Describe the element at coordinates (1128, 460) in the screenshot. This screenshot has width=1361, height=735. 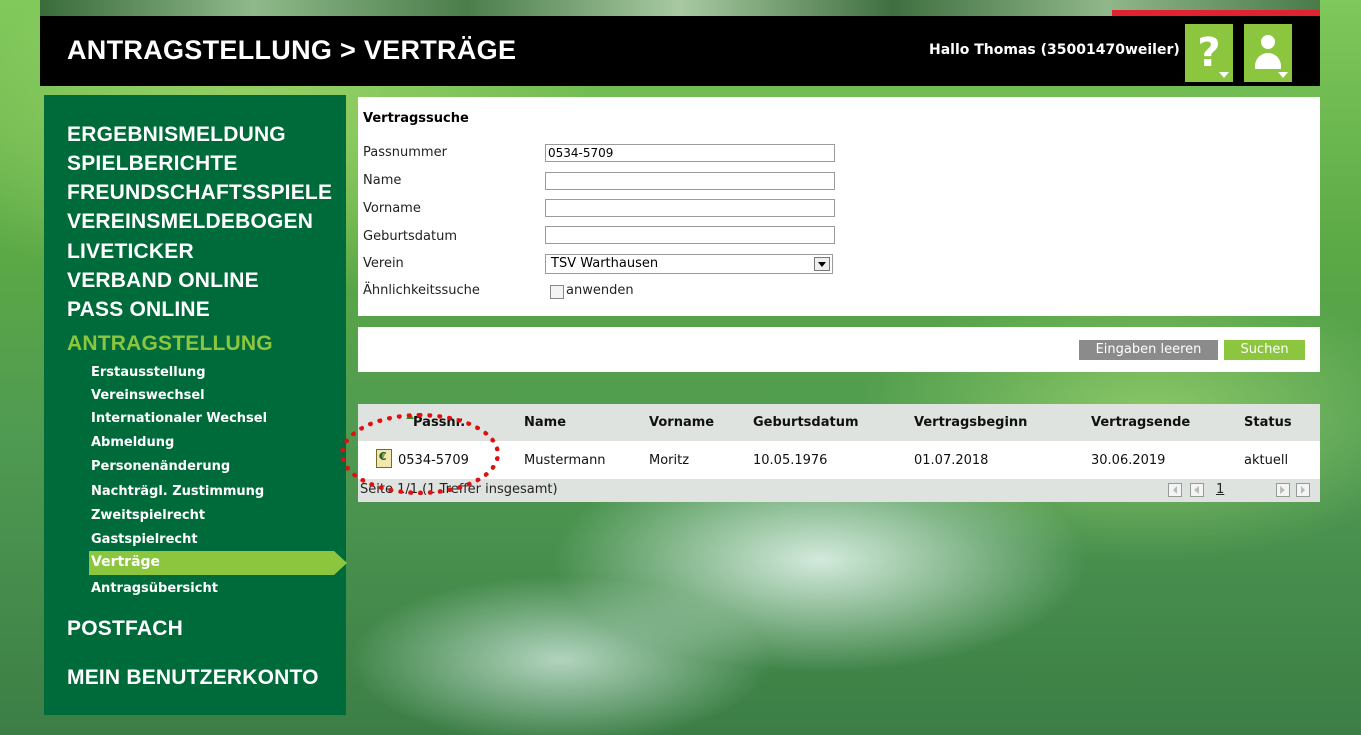
I see `cell-vertragsende: 30.06.2019` at that location.